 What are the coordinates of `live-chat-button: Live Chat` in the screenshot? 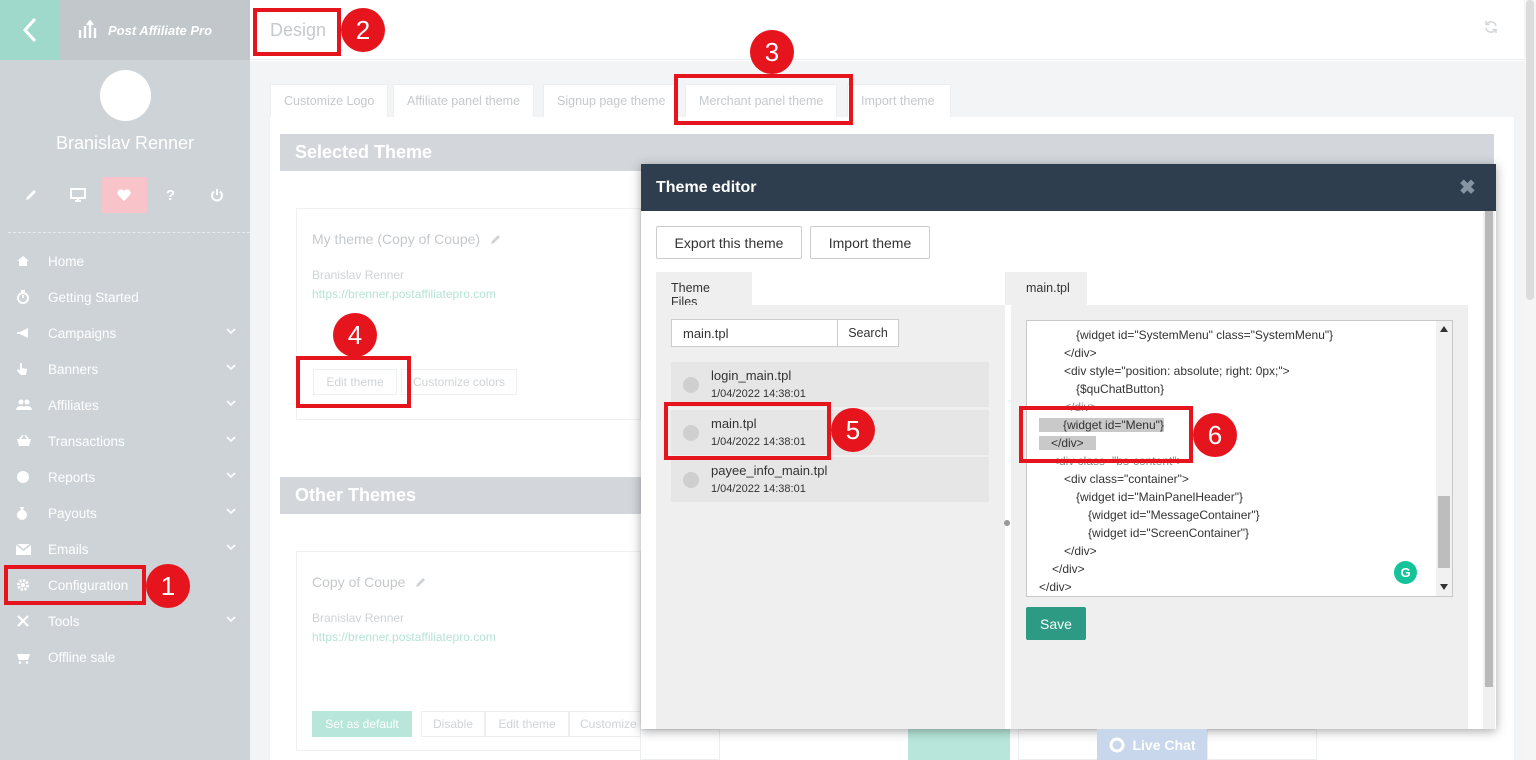 It's located at (1152, 744).